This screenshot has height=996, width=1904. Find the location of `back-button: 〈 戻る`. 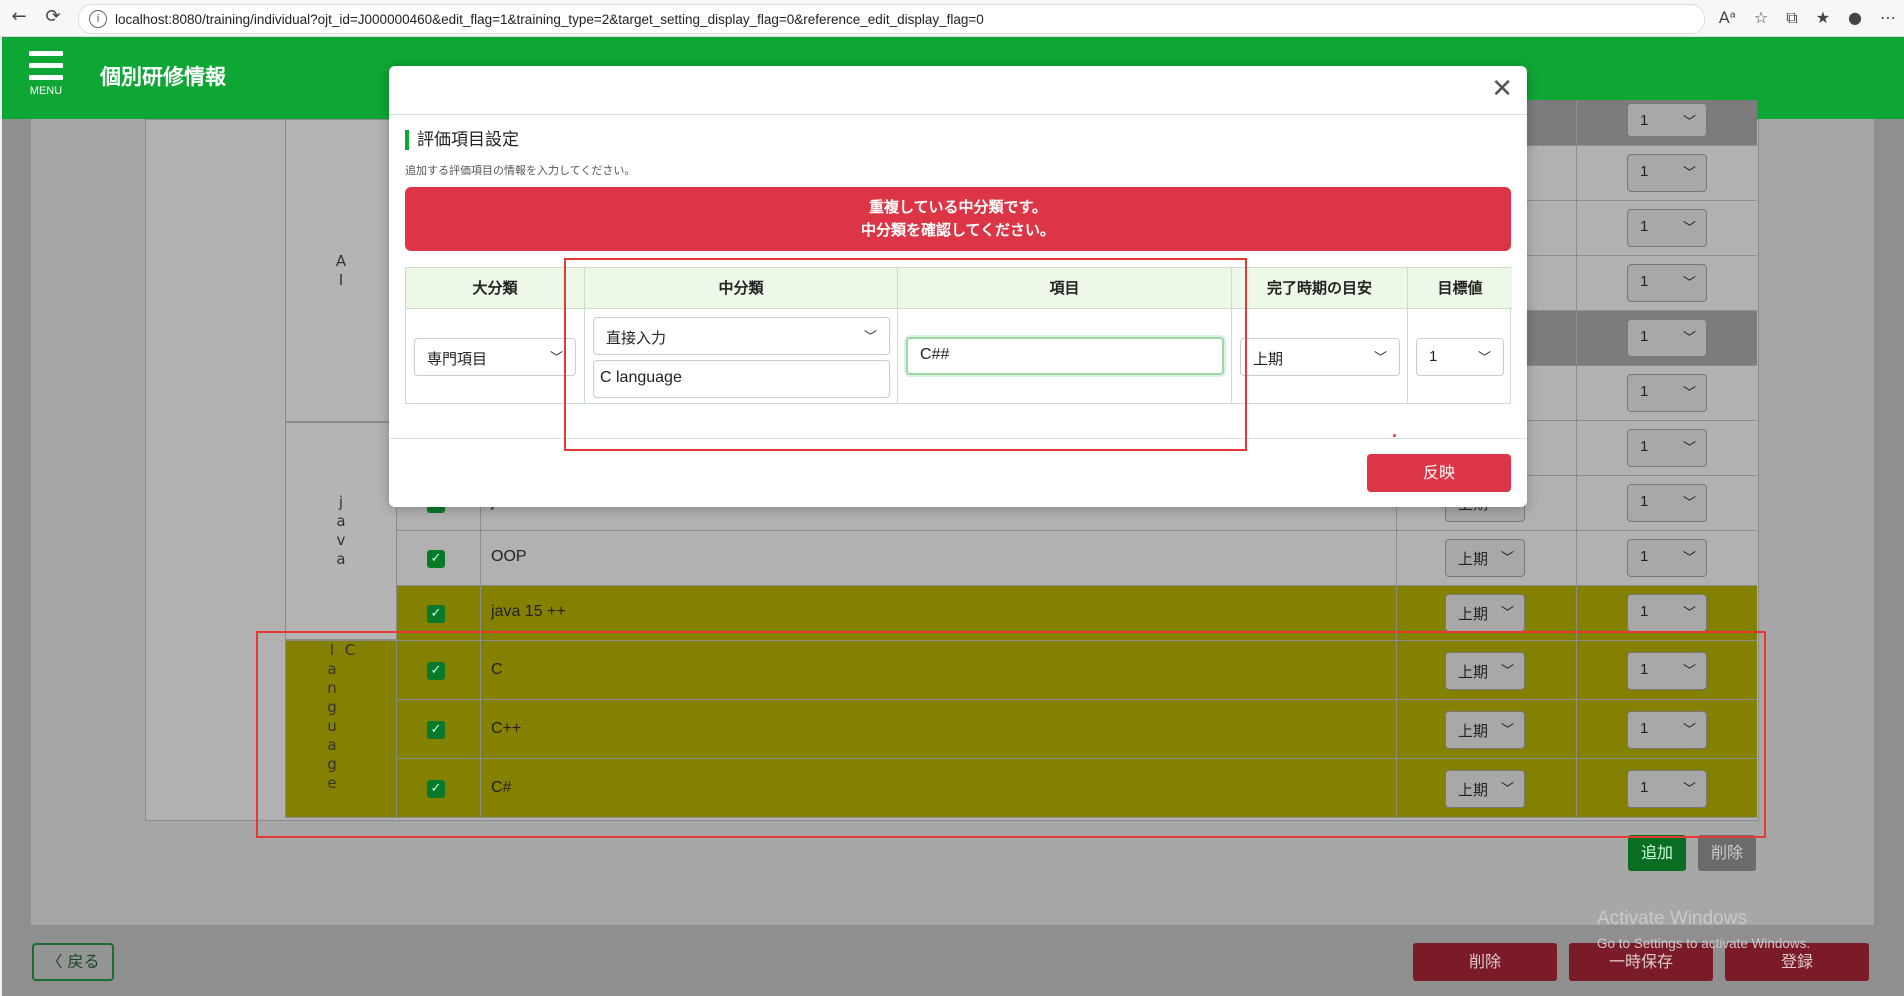

back-button: 〈 戻る is located at coordinates (73, 962).